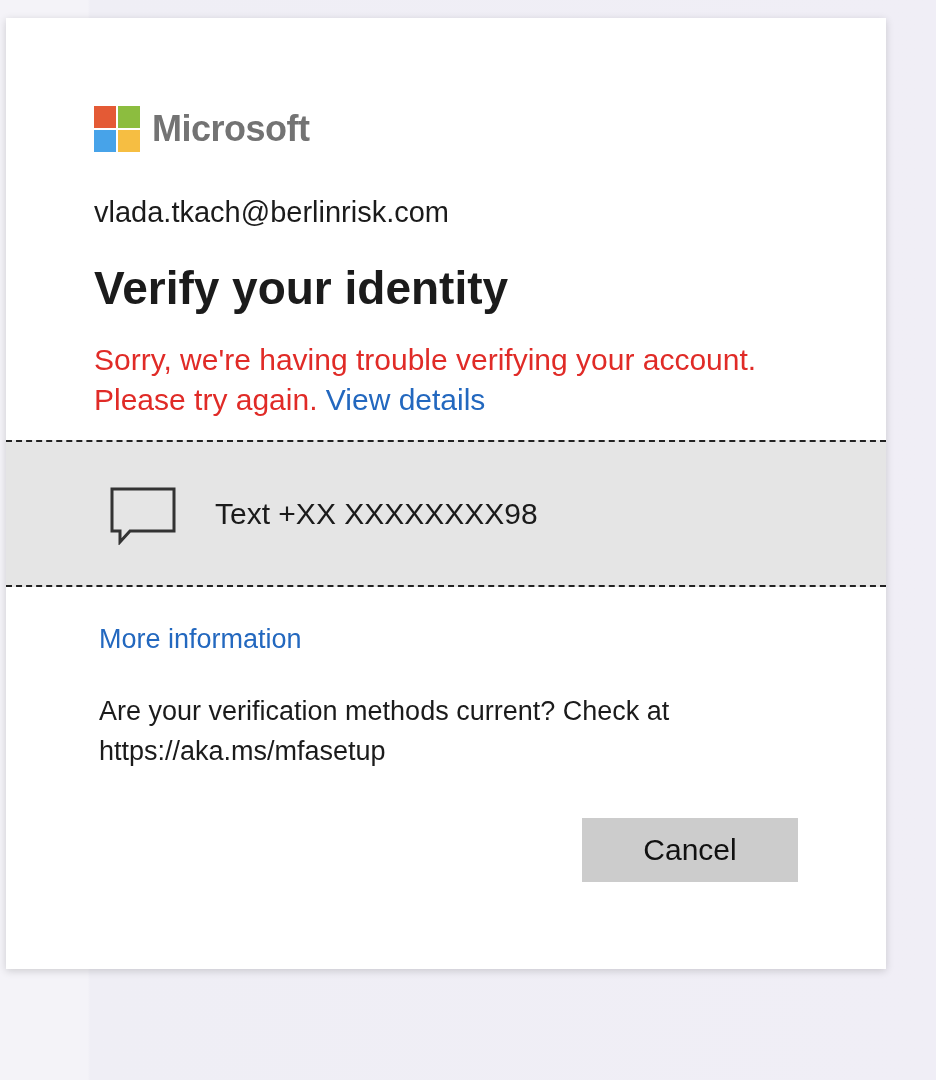 This screenshot has height=1080, width=936. I want to click on account-email: vlada.tkach@berlinrisk.com, so click(272, 212).